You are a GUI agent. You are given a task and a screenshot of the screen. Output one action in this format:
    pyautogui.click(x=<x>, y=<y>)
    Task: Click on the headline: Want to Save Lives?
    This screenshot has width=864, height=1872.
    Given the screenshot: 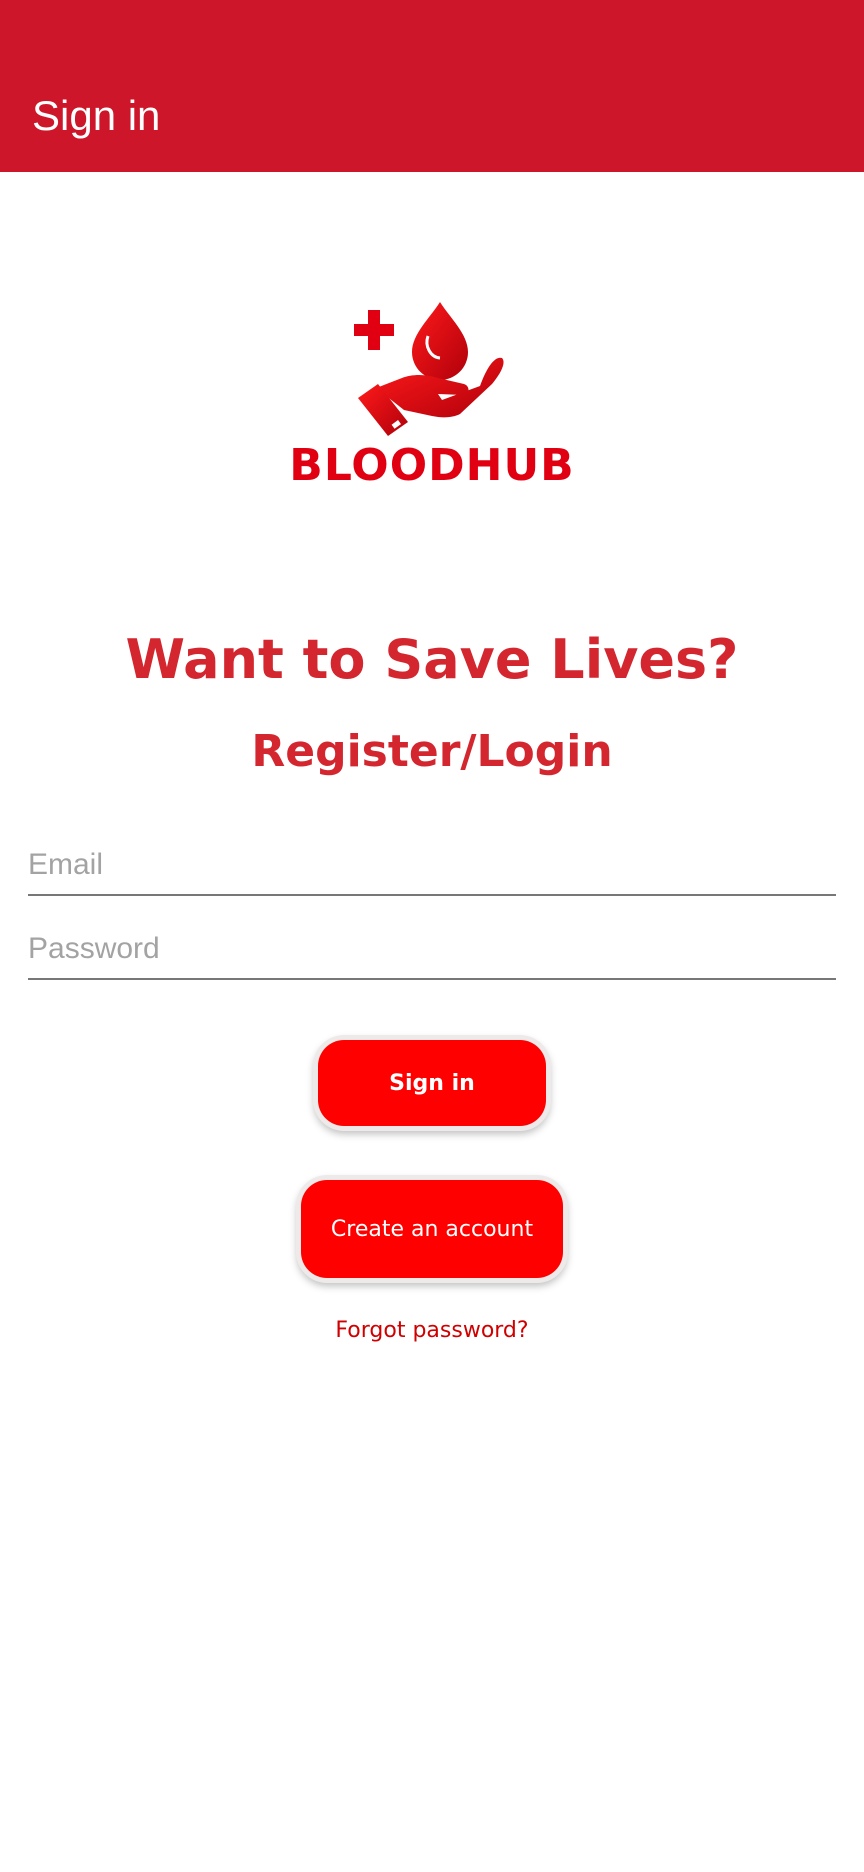 What is the action you would take?
    pyautogui.click(x=432, y=659)
    